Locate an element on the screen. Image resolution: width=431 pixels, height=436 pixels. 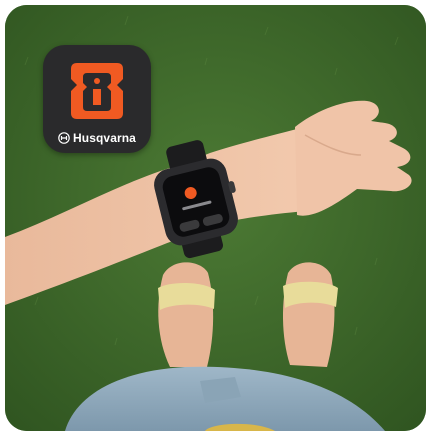
brand-label: Husqvarna is located at coordinates (97, 138).